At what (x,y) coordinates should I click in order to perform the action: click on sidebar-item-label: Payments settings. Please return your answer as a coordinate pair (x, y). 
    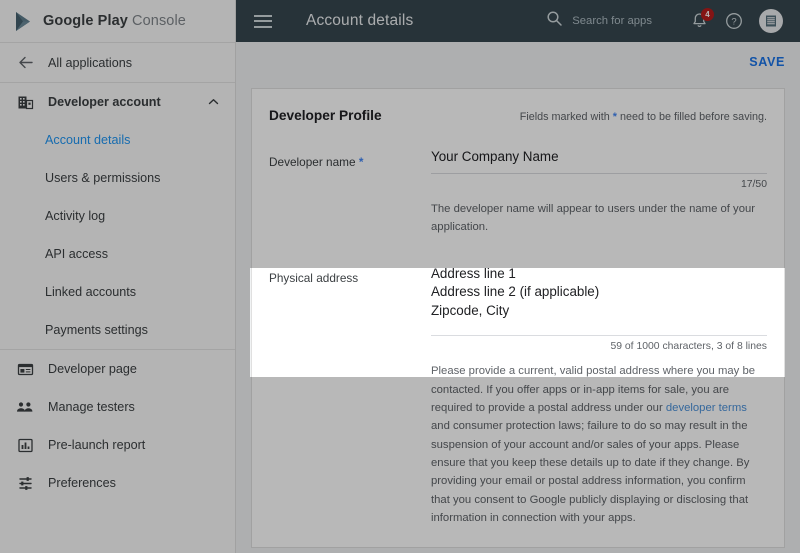
    Looking at the image, I should click on (96, 330).